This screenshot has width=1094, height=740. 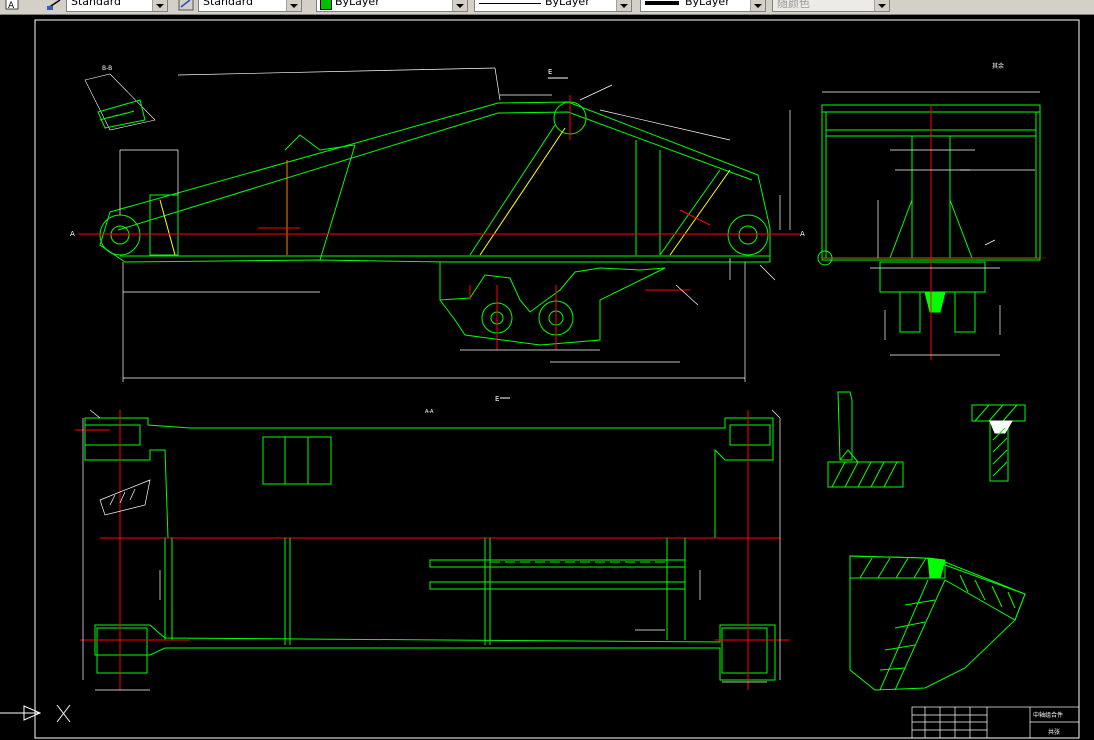 What do you see at coordinates (1048, 715) in the screenshot?
I see `title-block-name: 中轴组合件` at bounding box center [1048, 715].